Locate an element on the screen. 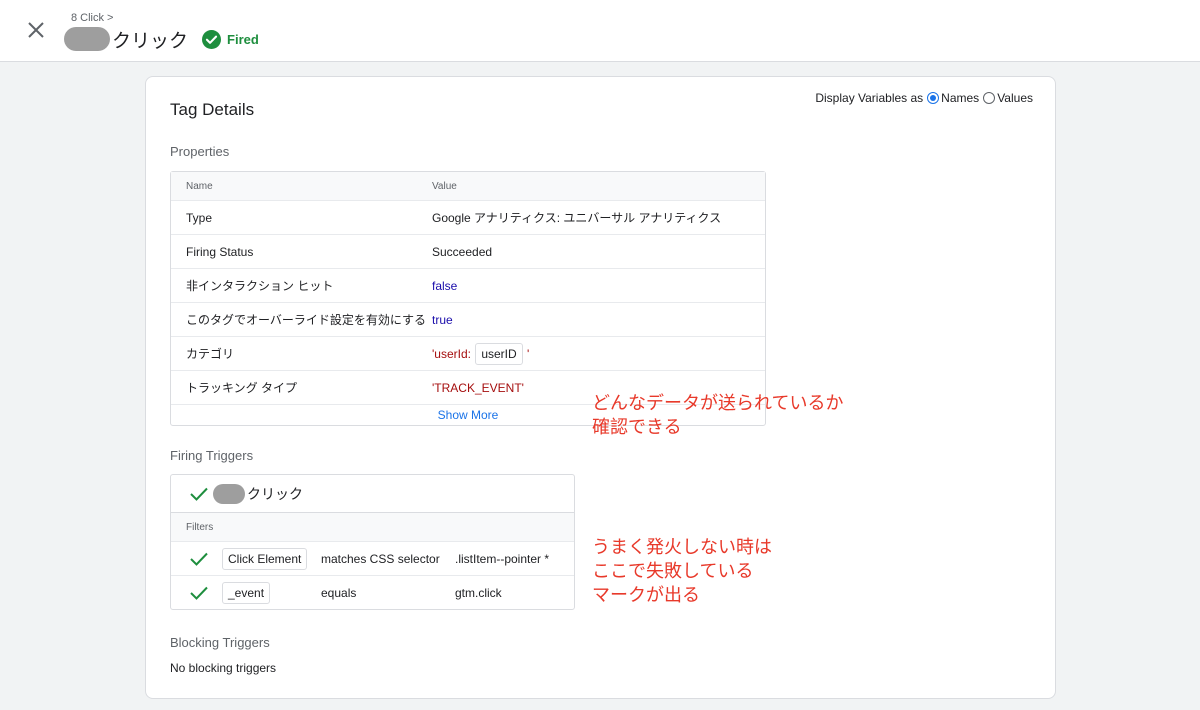 The height and width of the screenshot is (710, 1200). card-title: Tag Details is located at coordinates (212, 109).